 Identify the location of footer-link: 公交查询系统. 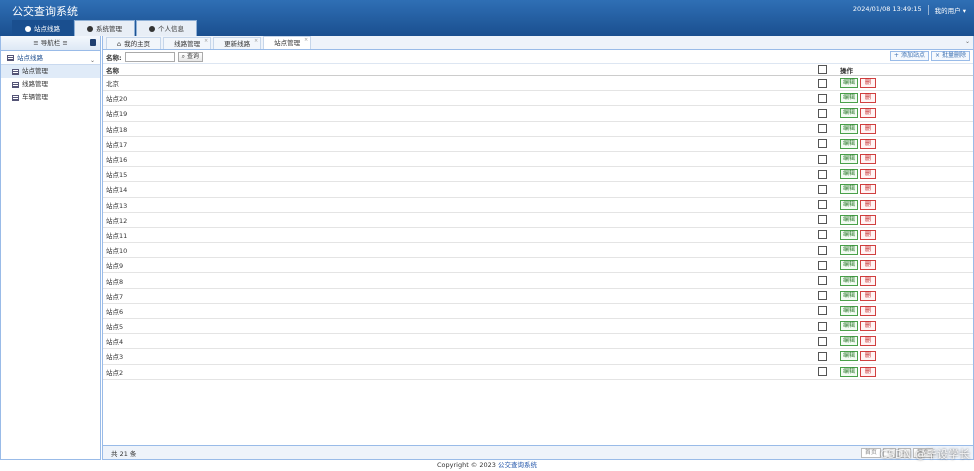
(517, 465).